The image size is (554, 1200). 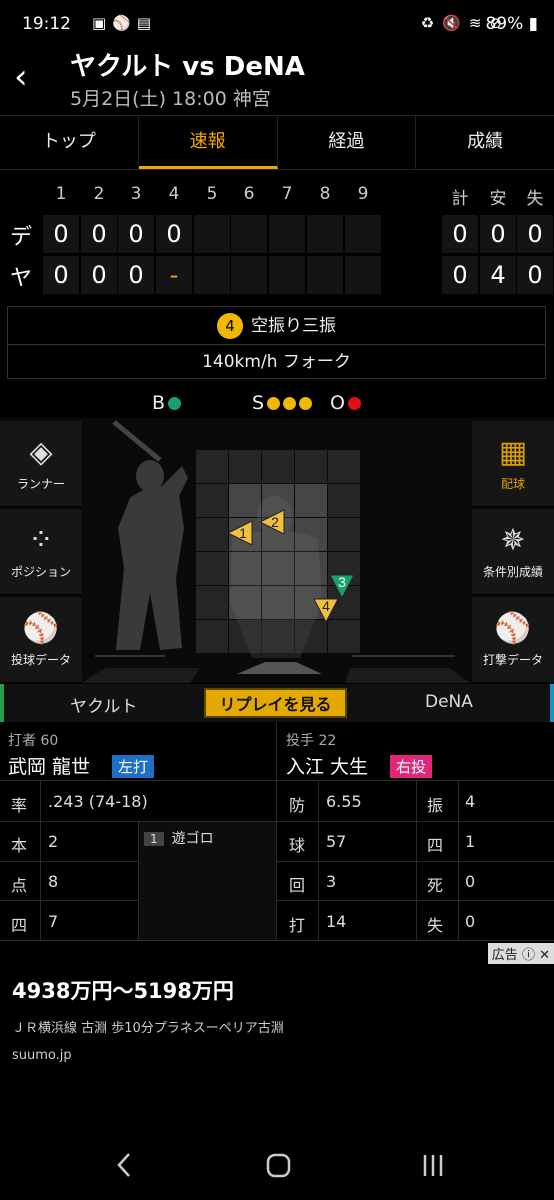 I want to click on tab-top: トップ, so click(x=69, y=142).